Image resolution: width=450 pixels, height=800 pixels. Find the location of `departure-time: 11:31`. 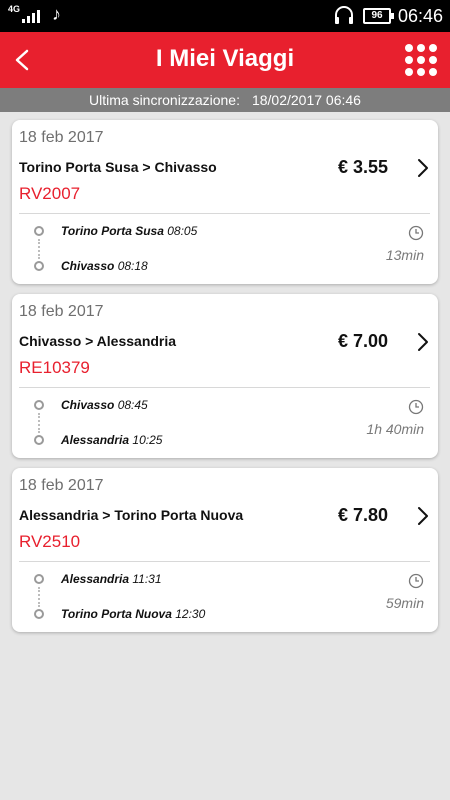

departure-time: 11:31 is located at coordinates (147, 579).